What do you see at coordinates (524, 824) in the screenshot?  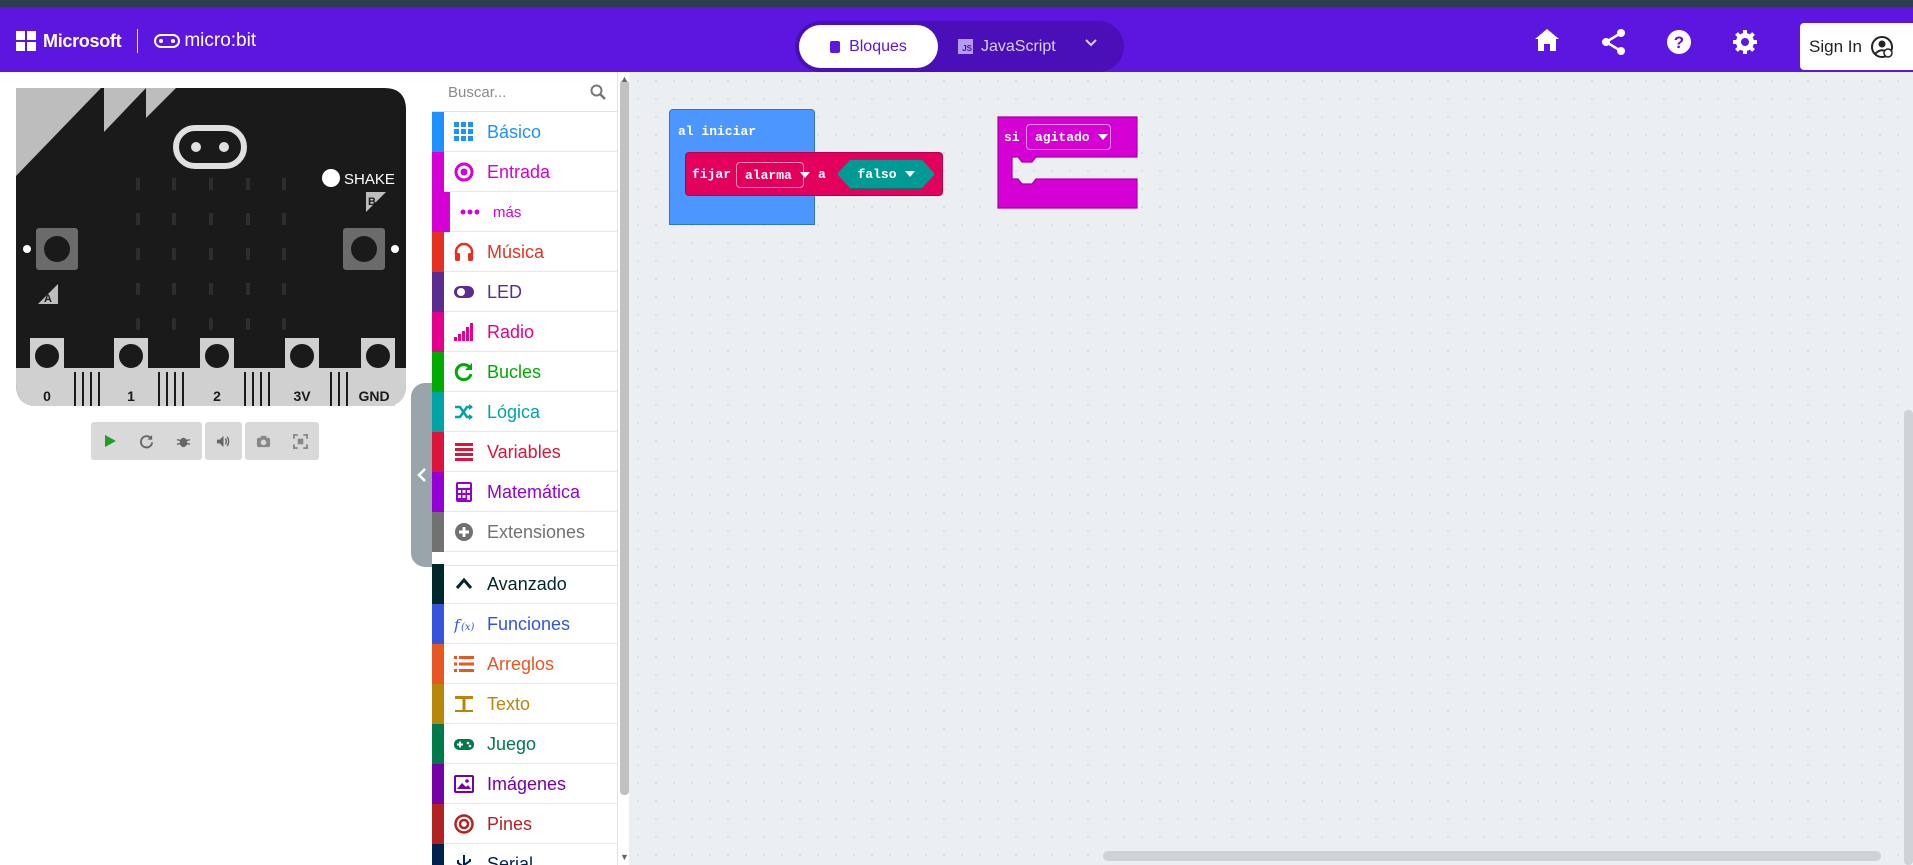 I see `category-pines: Pines` at bounding box center [524, 824].